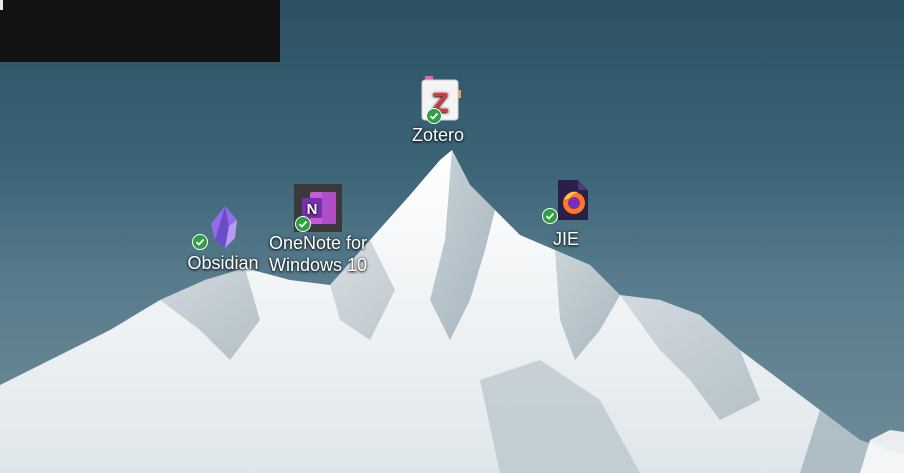 This screenshot has width=904, height=473. I want to click on text-caret, so click(1, 5).